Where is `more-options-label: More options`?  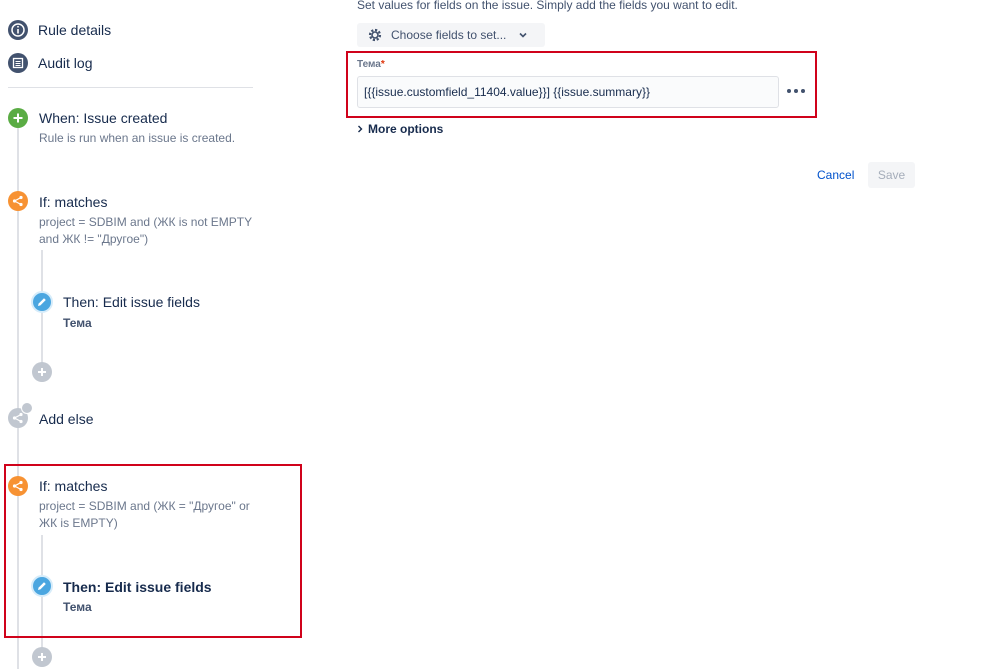
more-options-label: More options is located at coordinates (406, 129).